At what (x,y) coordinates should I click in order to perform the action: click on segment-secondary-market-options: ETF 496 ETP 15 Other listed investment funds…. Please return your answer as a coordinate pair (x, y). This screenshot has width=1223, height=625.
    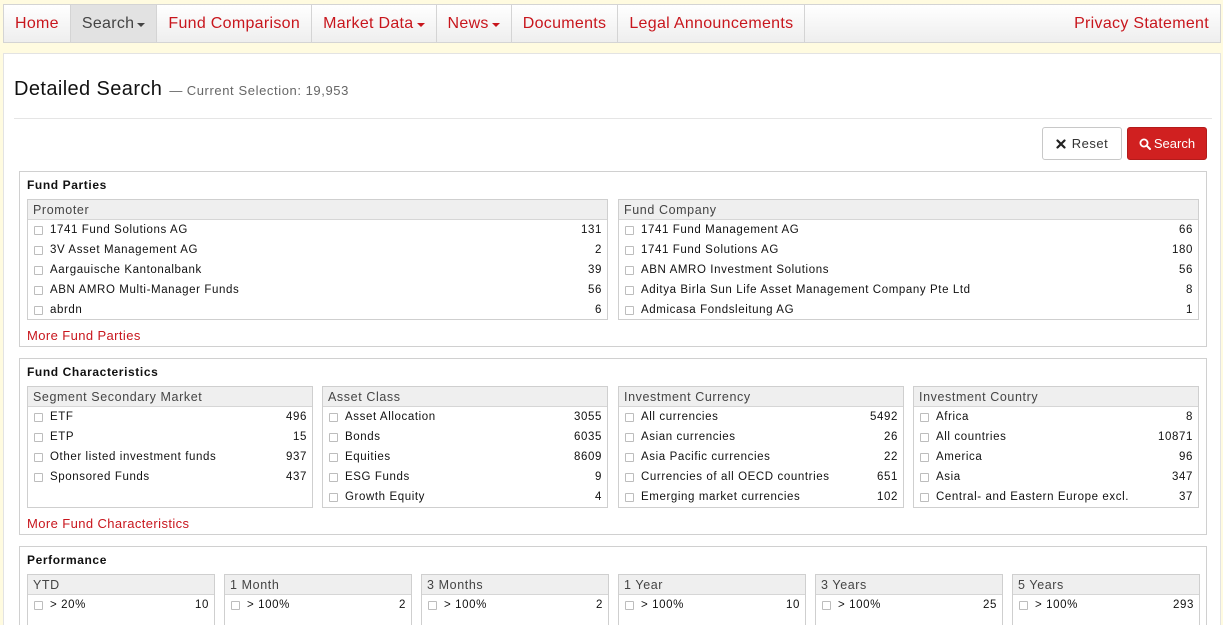
    Looking at the image, I should click on (170, 447).